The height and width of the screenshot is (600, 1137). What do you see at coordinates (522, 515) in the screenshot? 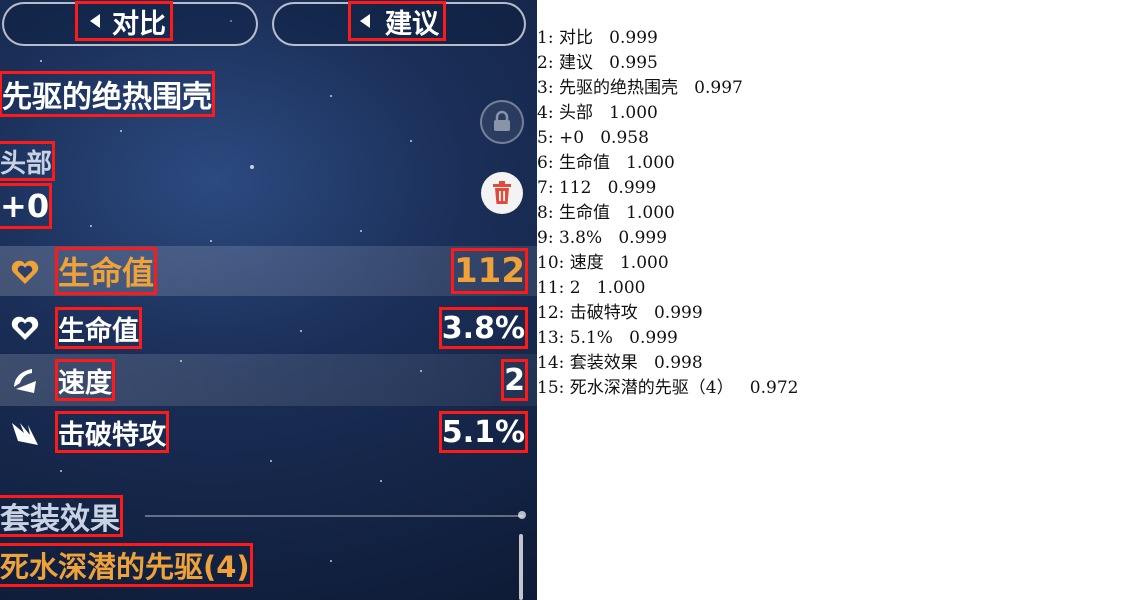
I see `divider-dot` at bounding box center [522, 515].